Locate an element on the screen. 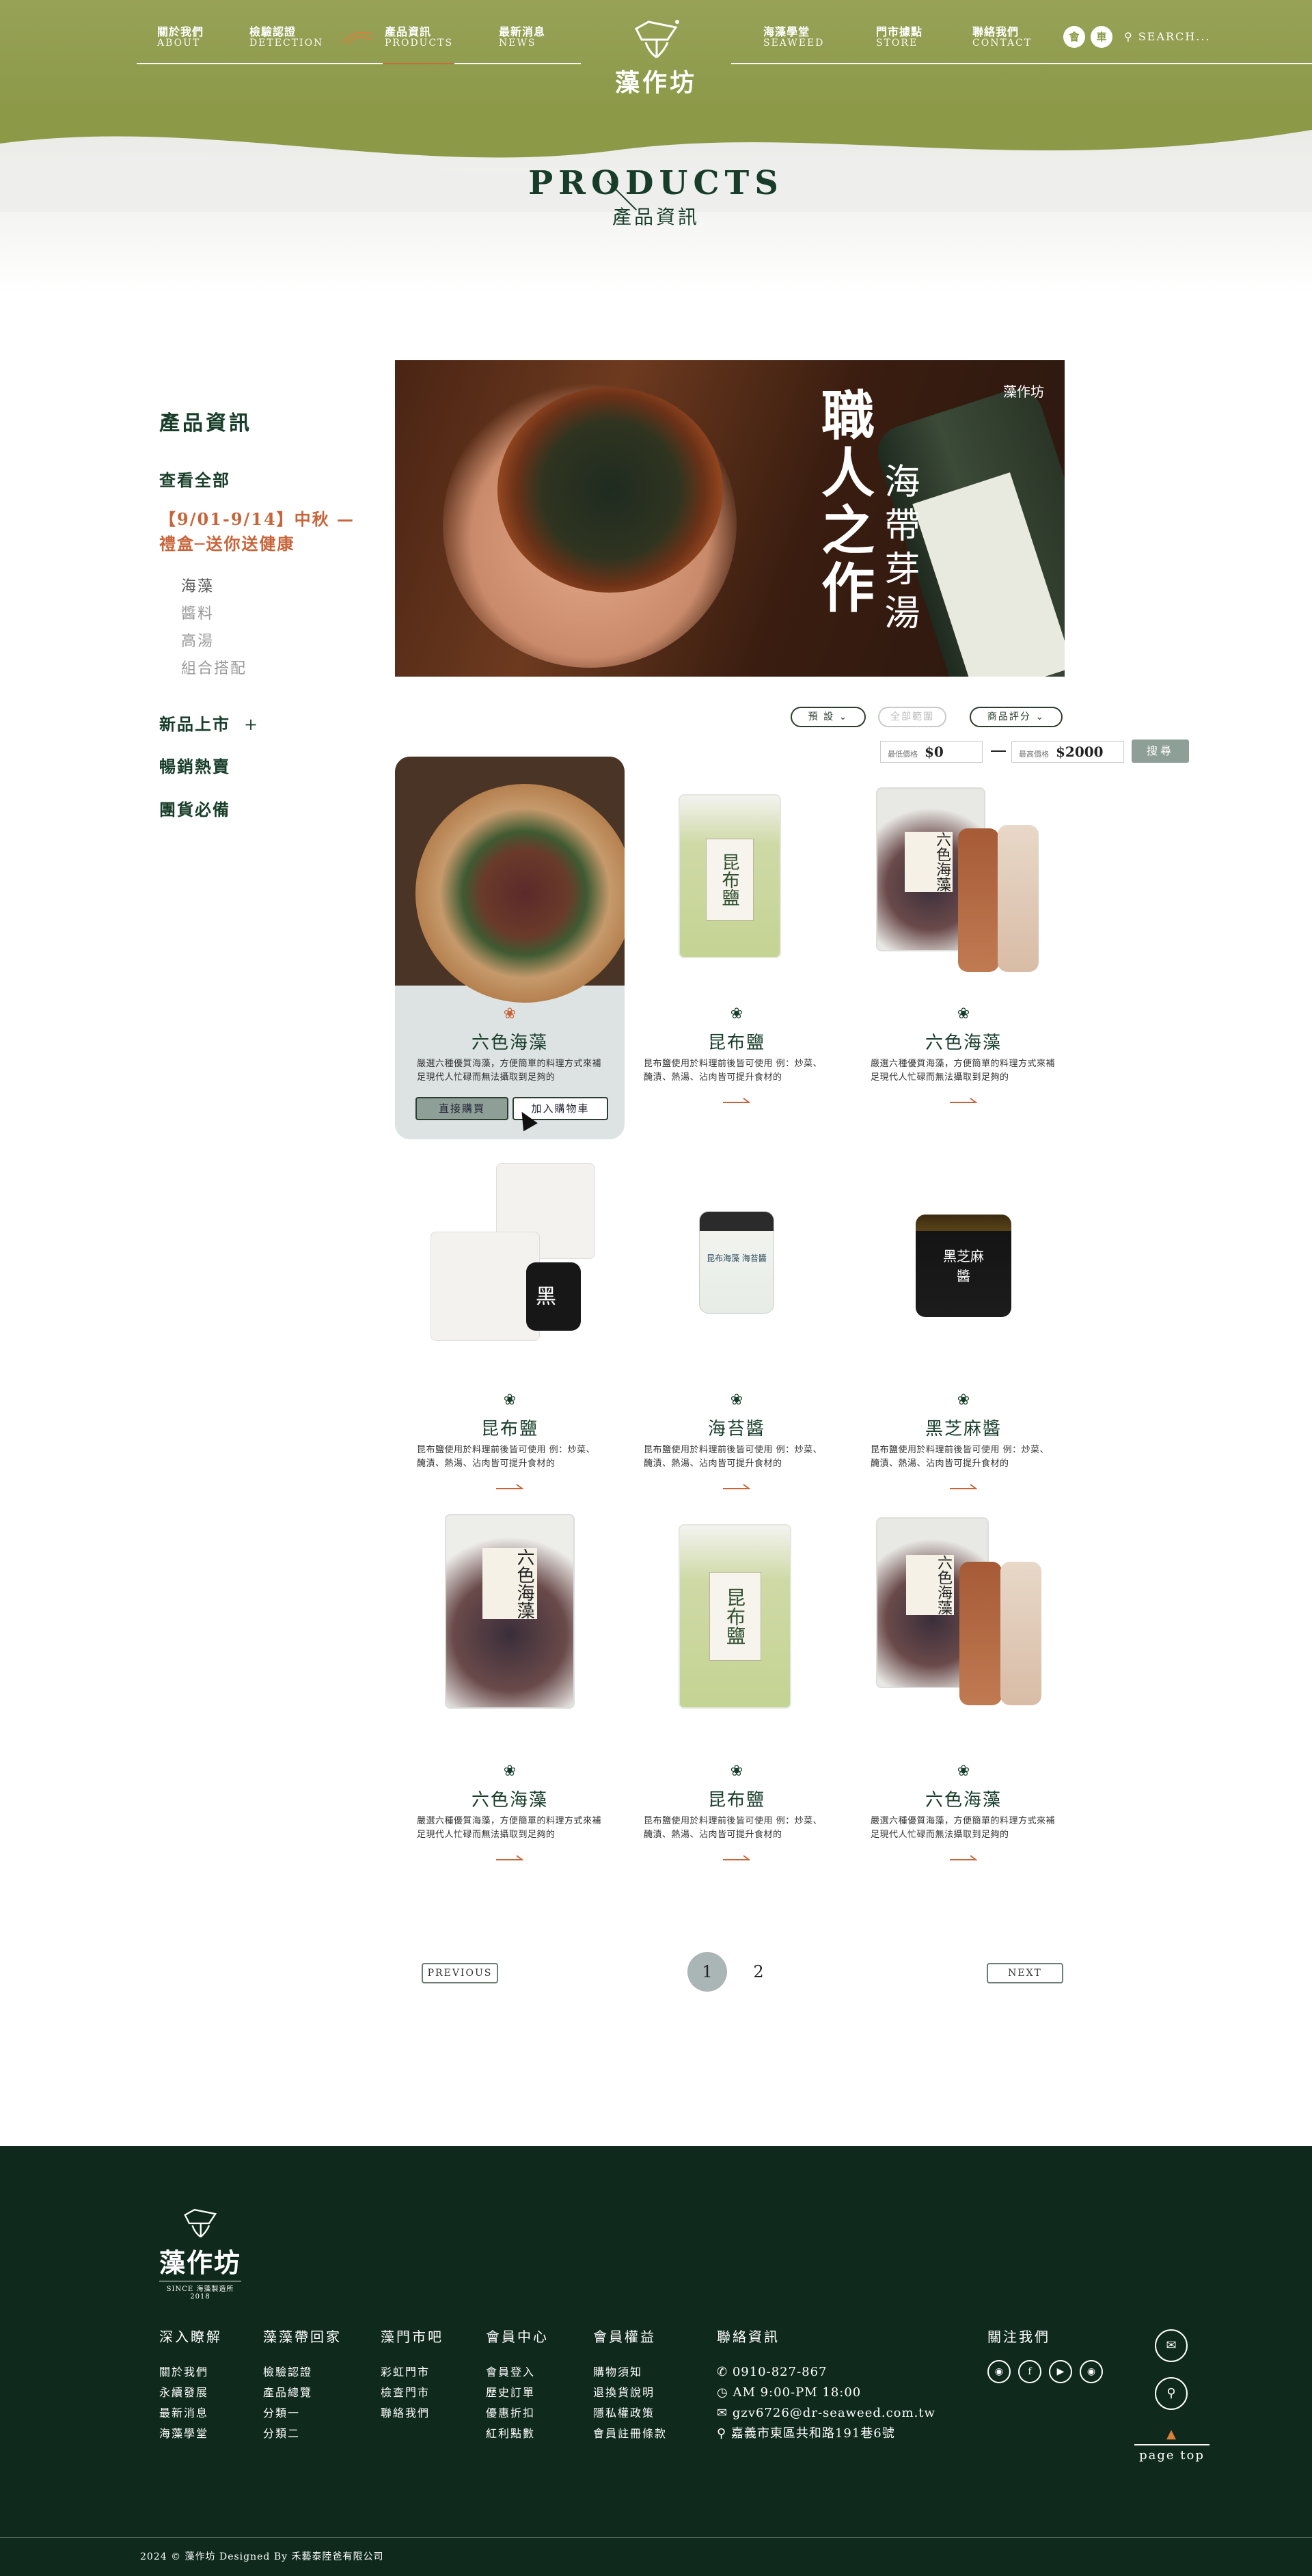 Image resolution: width=1312 pixels, height=2576 pixels. sidebar-item-promo: 【9/01-9/14】中秋 — 禮盒─送你送健康 is located at coordinates (261, 532).